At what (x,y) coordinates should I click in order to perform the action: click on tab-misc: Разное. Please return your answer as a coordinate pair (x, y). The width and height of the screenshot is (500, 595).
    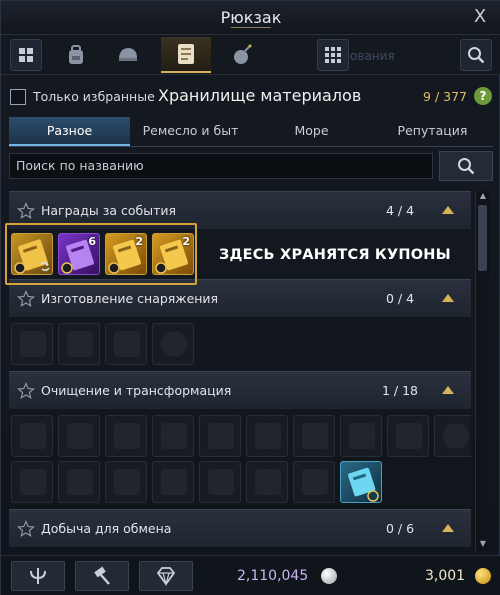
    Looking at the image, I should click on (69, 131).